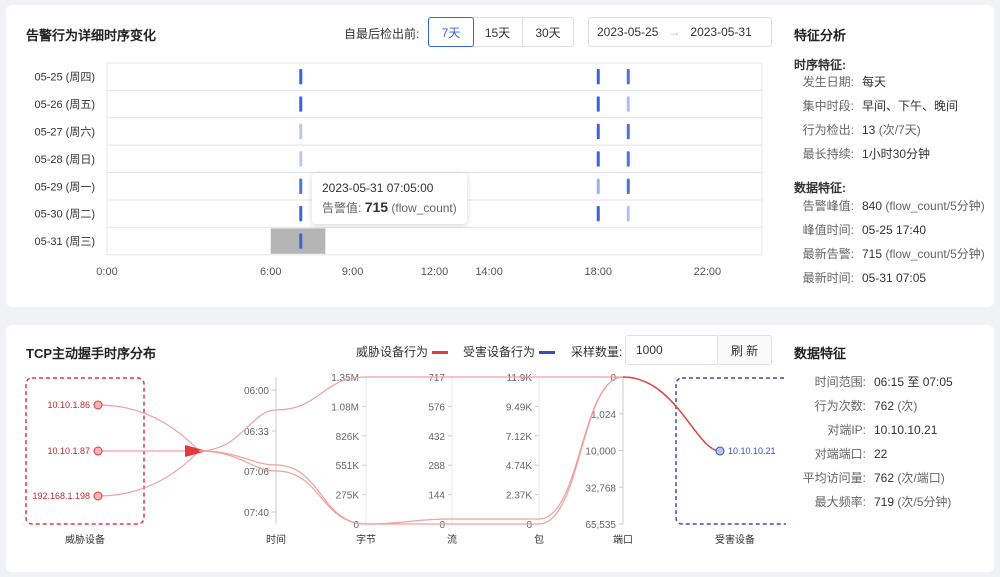 The image size is (1000, 577). Describe the element at coordinates (148, 473) in the screenshot. I see `threat-link` at that location.